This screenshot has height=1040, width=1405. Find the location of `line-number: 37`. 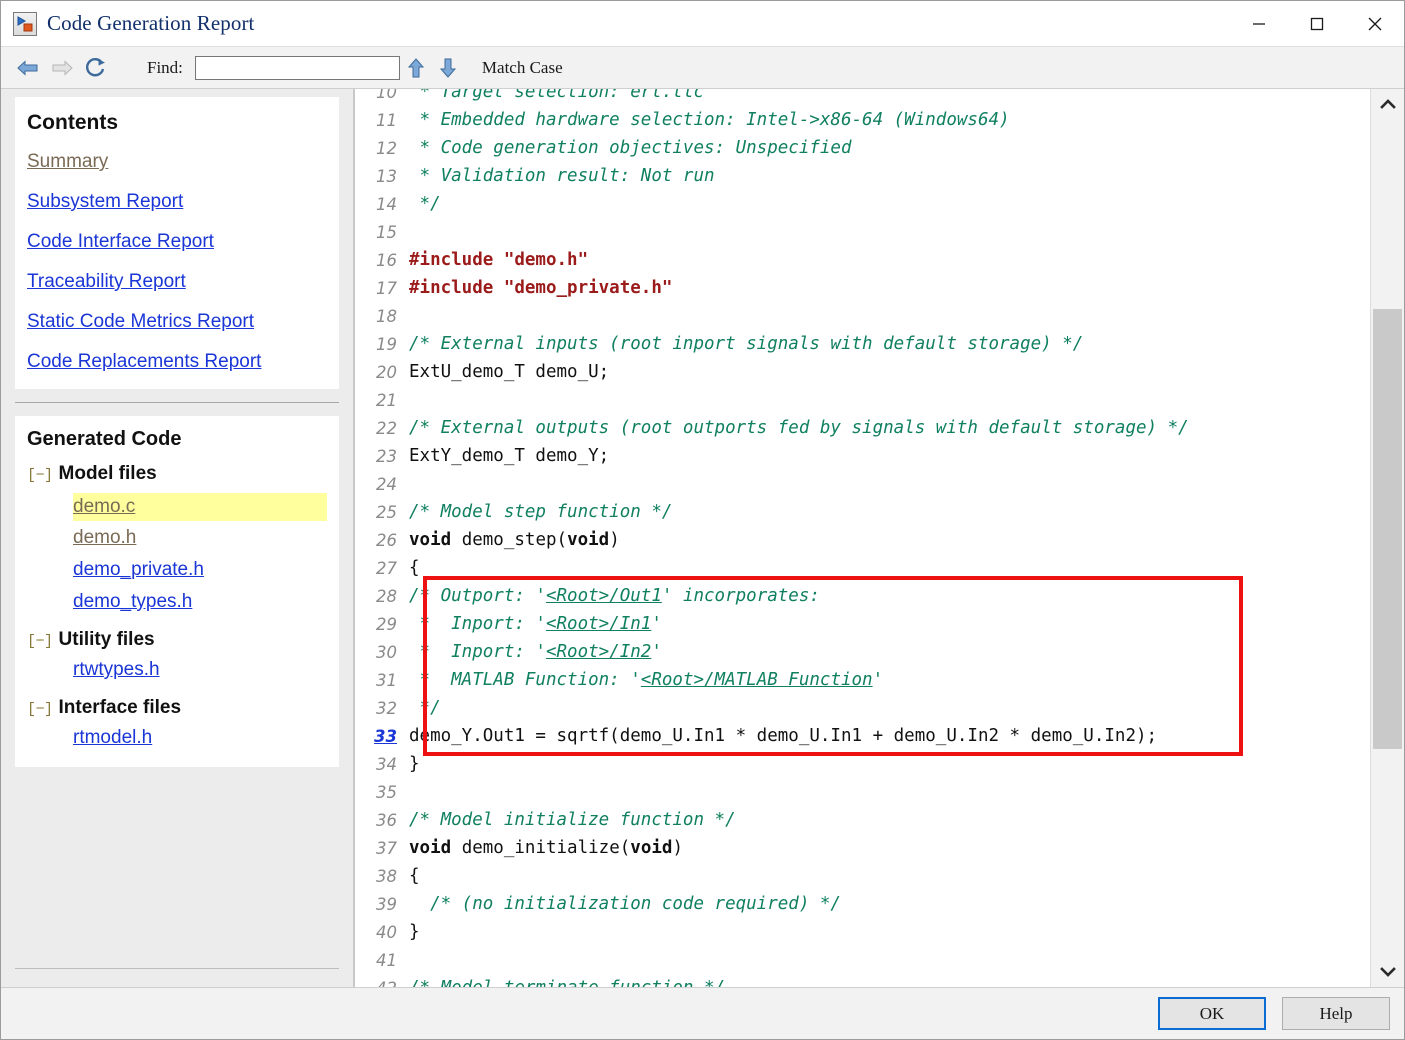

line-number: 37 is located at coordinates (386, 848).